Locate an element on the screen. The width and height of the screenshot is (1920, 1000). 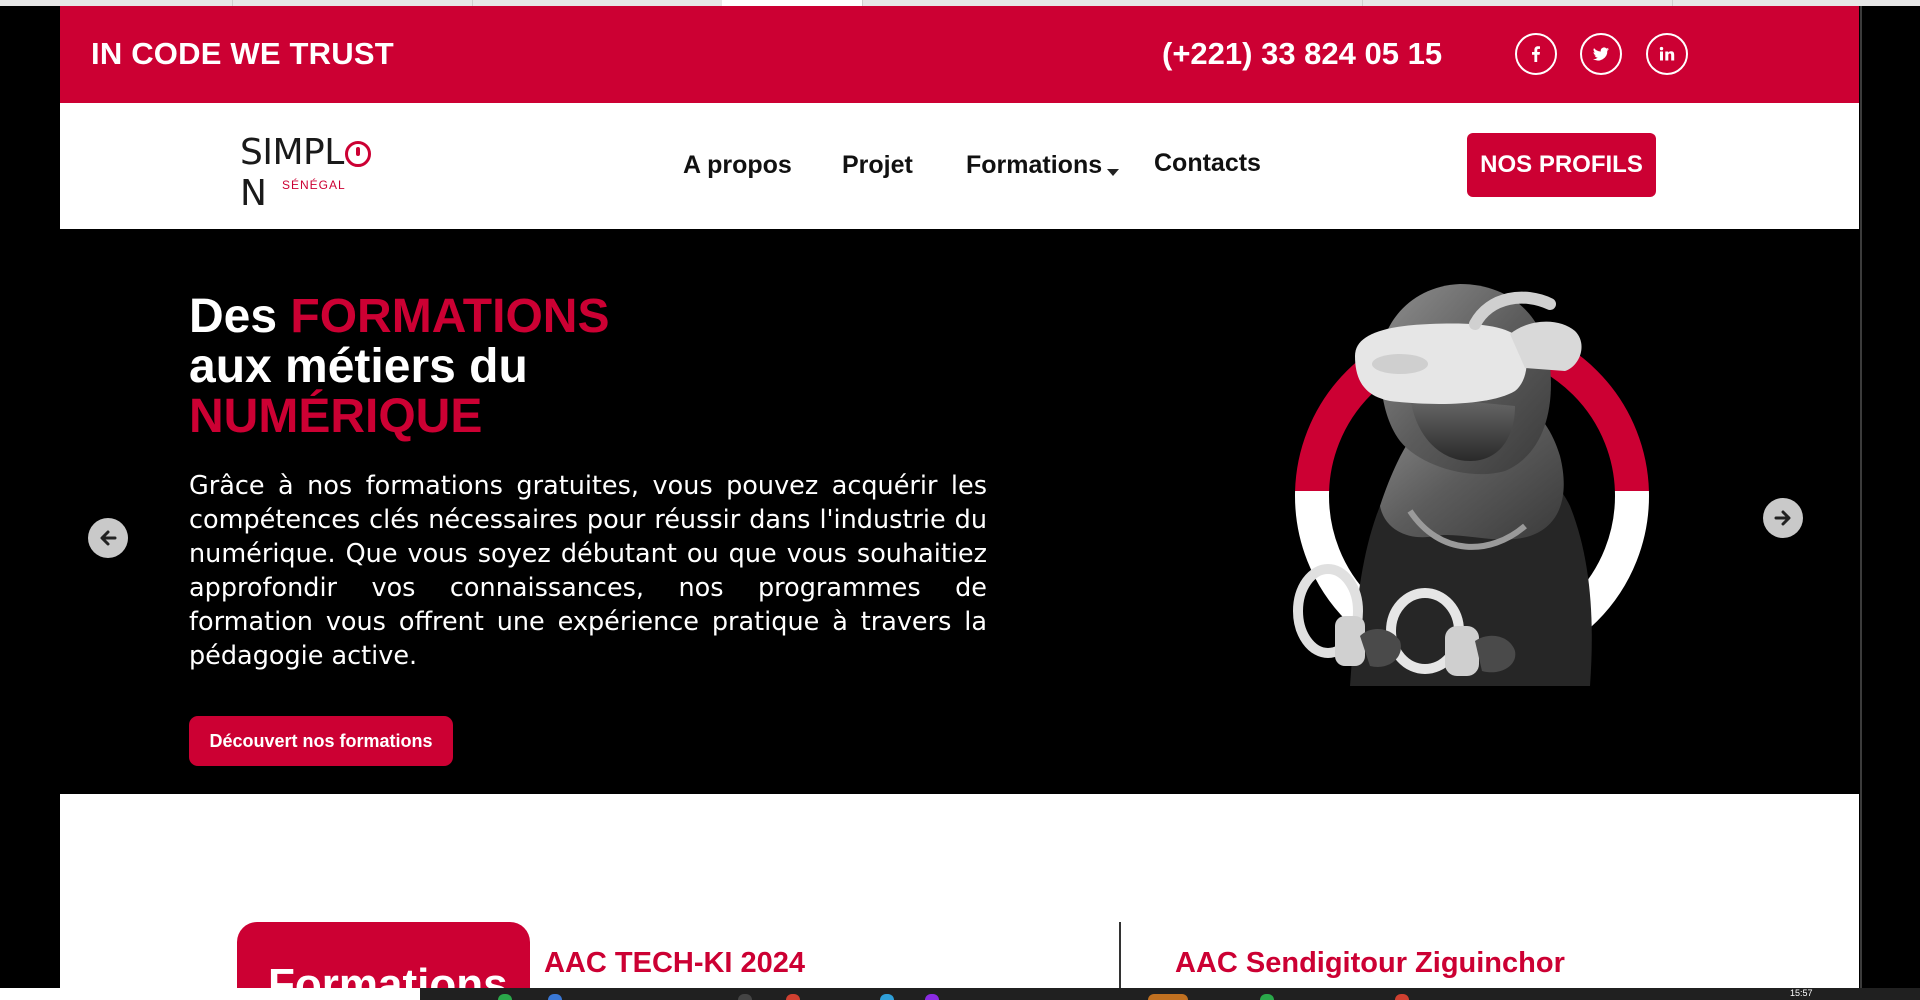
taskbar-search-box is located at coordinates (210, 994).